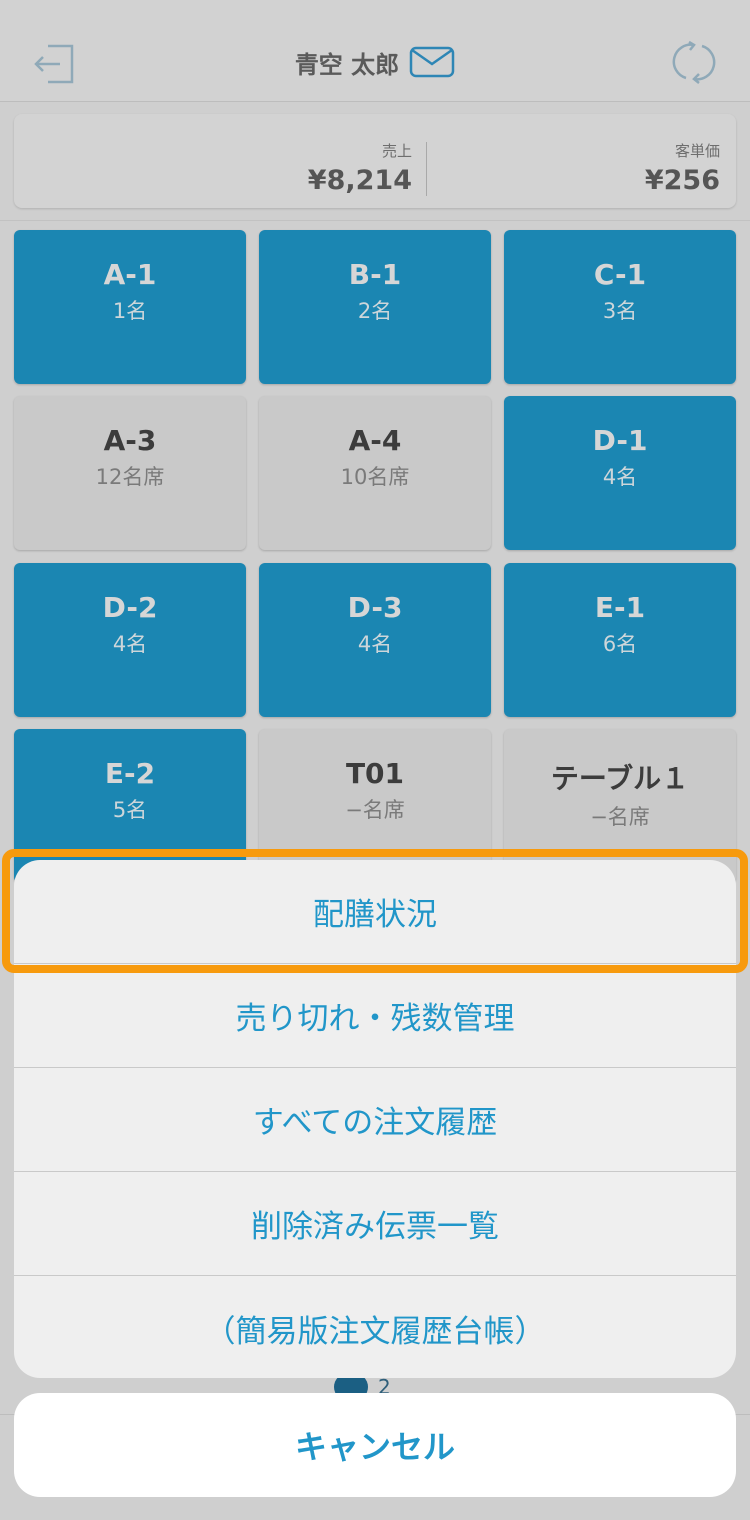 The image size is (750, 1520). I want to click on average-value: ¥256, so click(682, 180).